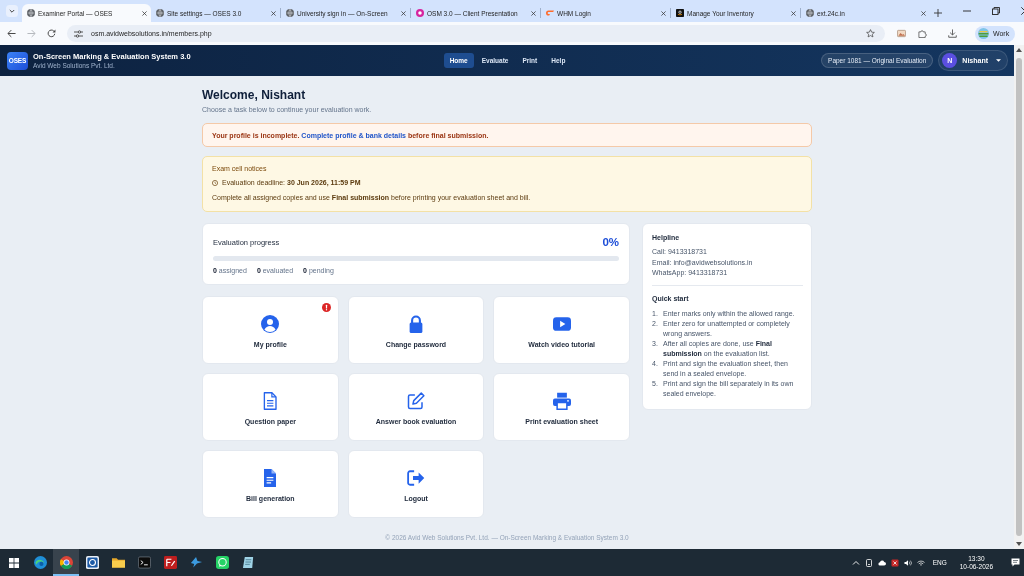 This screenshot has width=1024, height=576. What do you see at coordinates (144, 562) in the screenshot?
I see `terminal-icon` at bounding box center [144, 562].